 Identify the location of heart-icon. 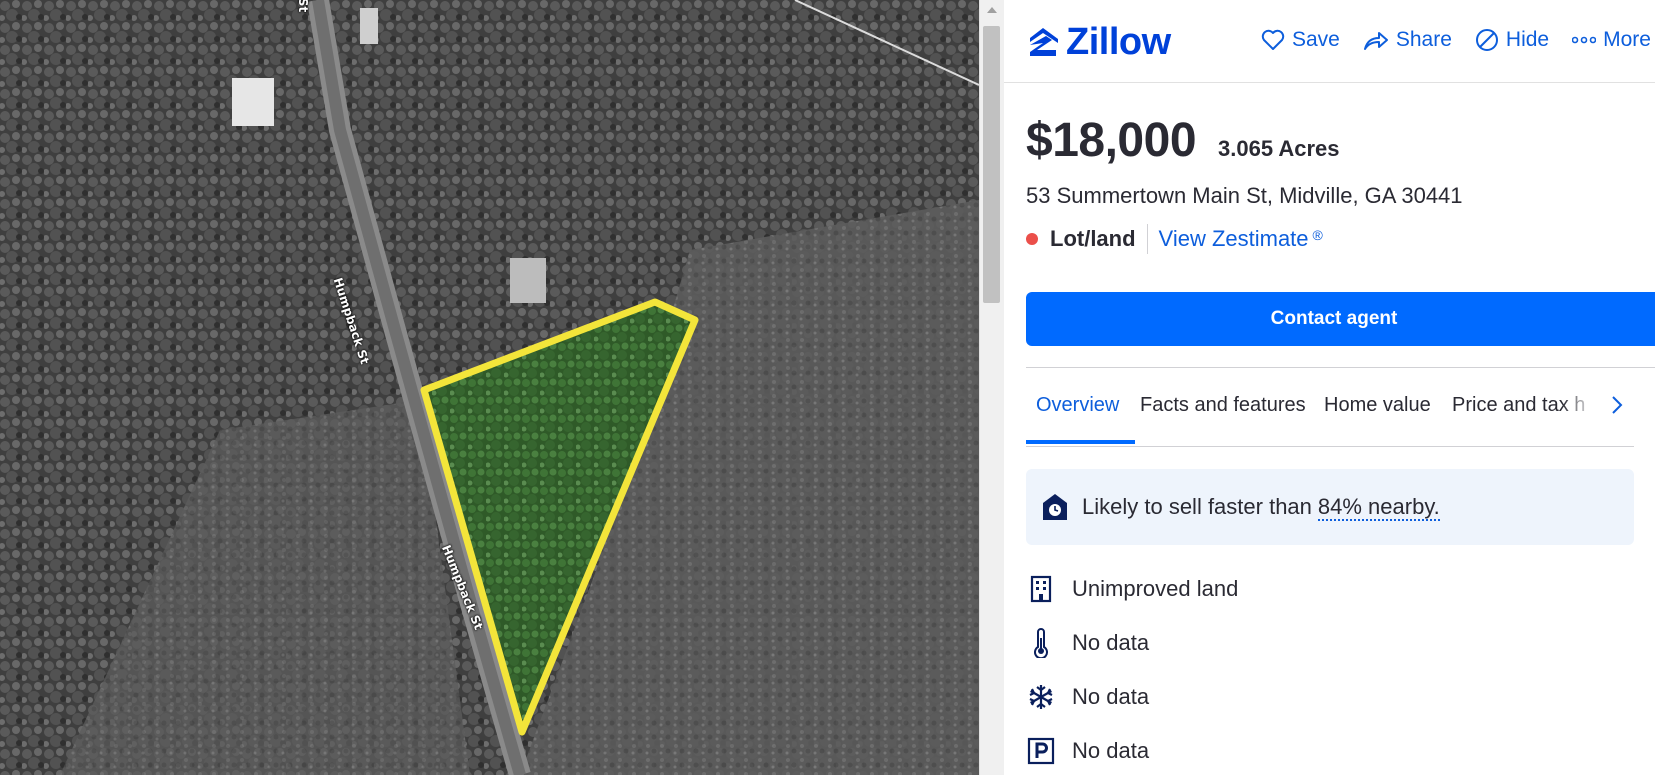
(1273, 39).